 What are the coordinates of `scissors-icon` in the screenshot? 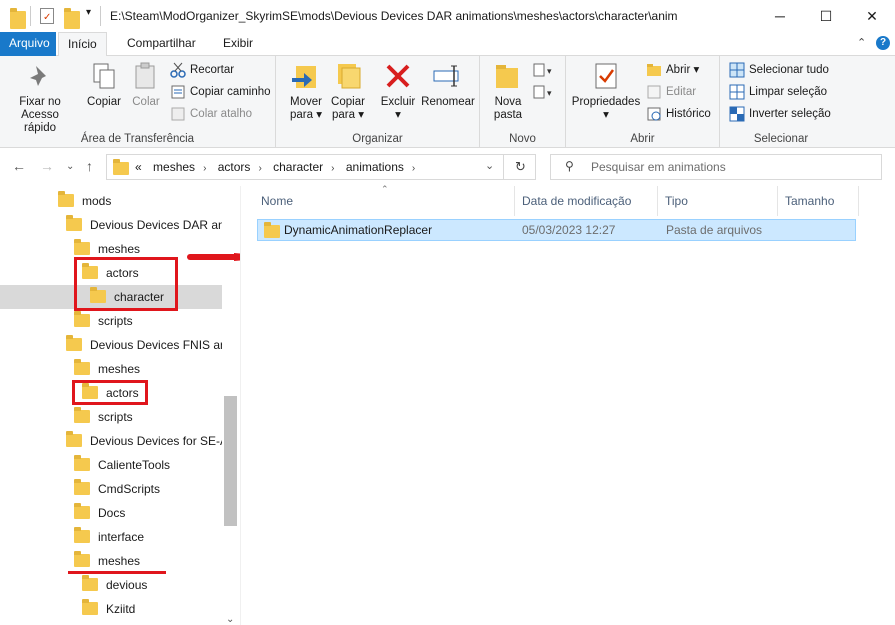 It's located at (178, 70).